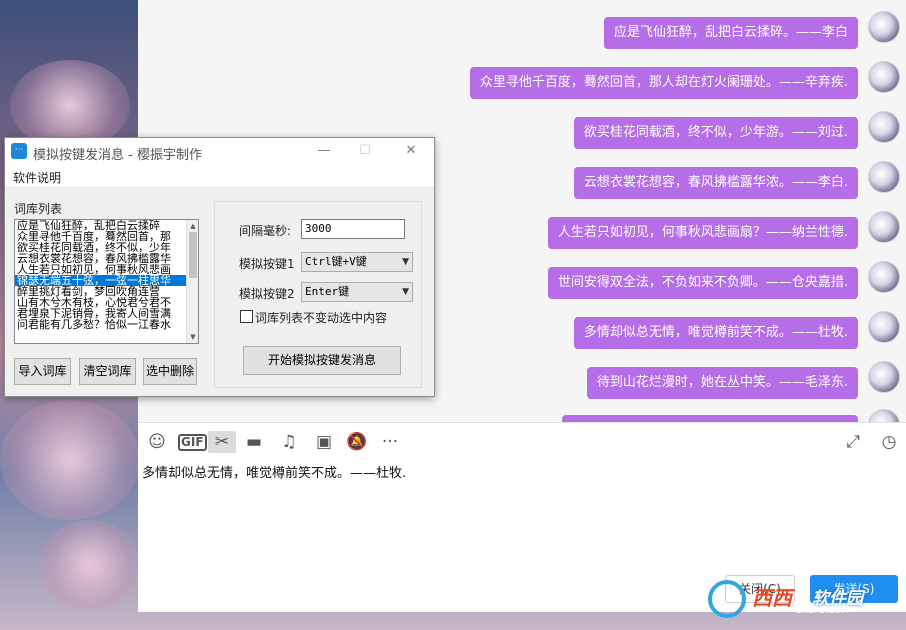  What do you see at coordinates (38, 209) in the screenshot?
I see `list-label: 词库列表` at bounding box center [38, 209].